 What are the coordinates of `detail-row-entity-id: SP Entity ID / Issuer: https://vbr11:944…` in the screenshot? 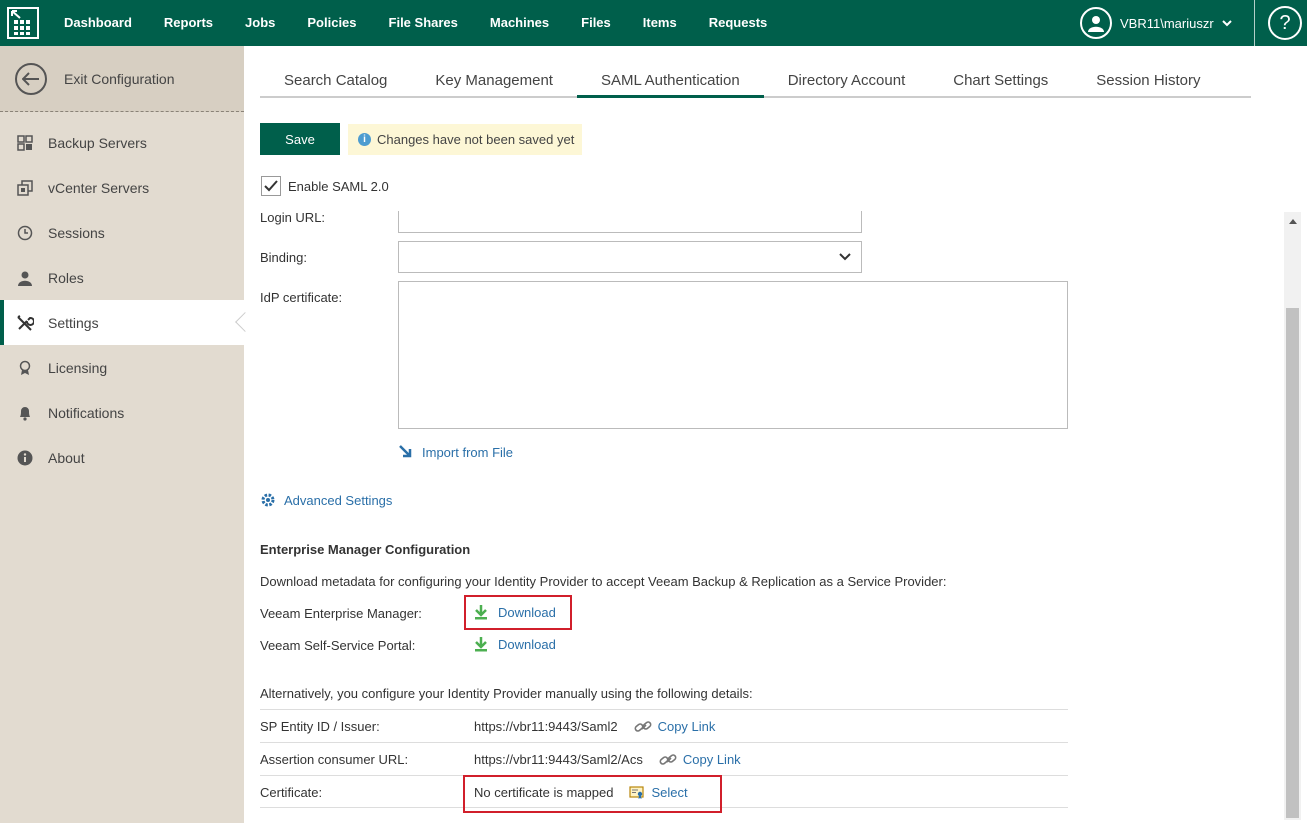 It's located at (664, 725).